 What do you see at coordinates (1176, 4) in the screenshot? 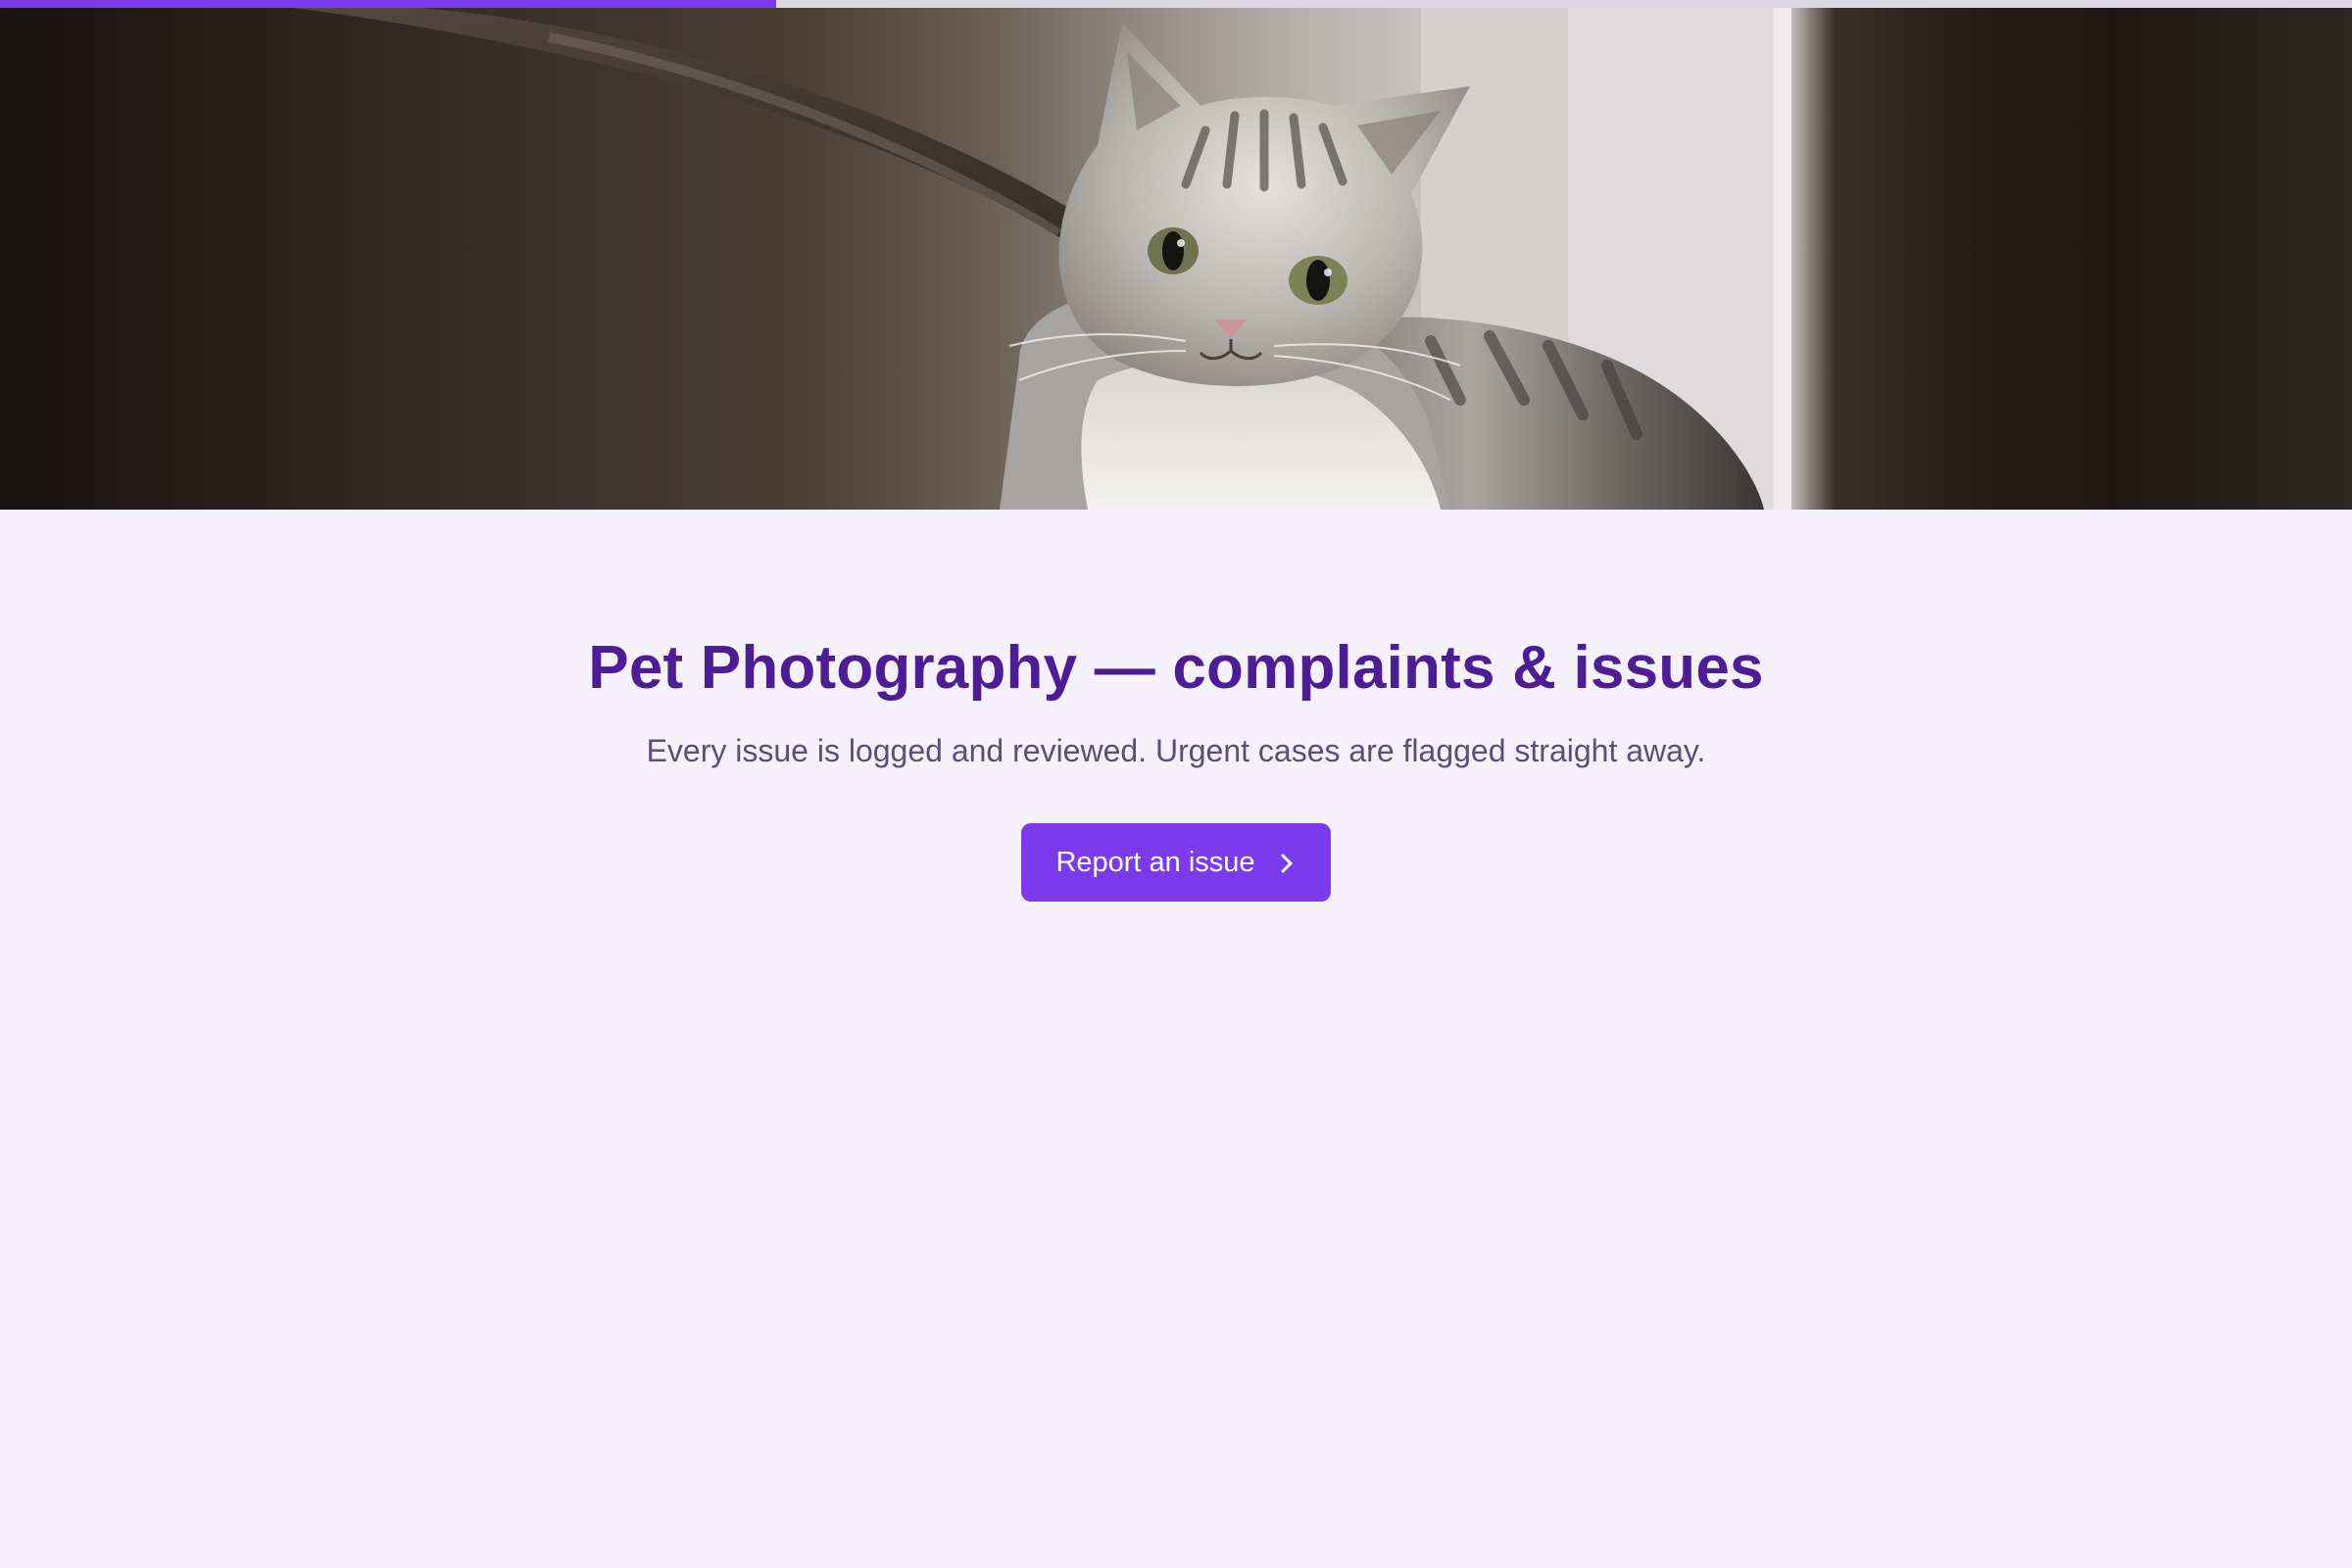
I see `progress-bar` at bounding box center [1176, 4].